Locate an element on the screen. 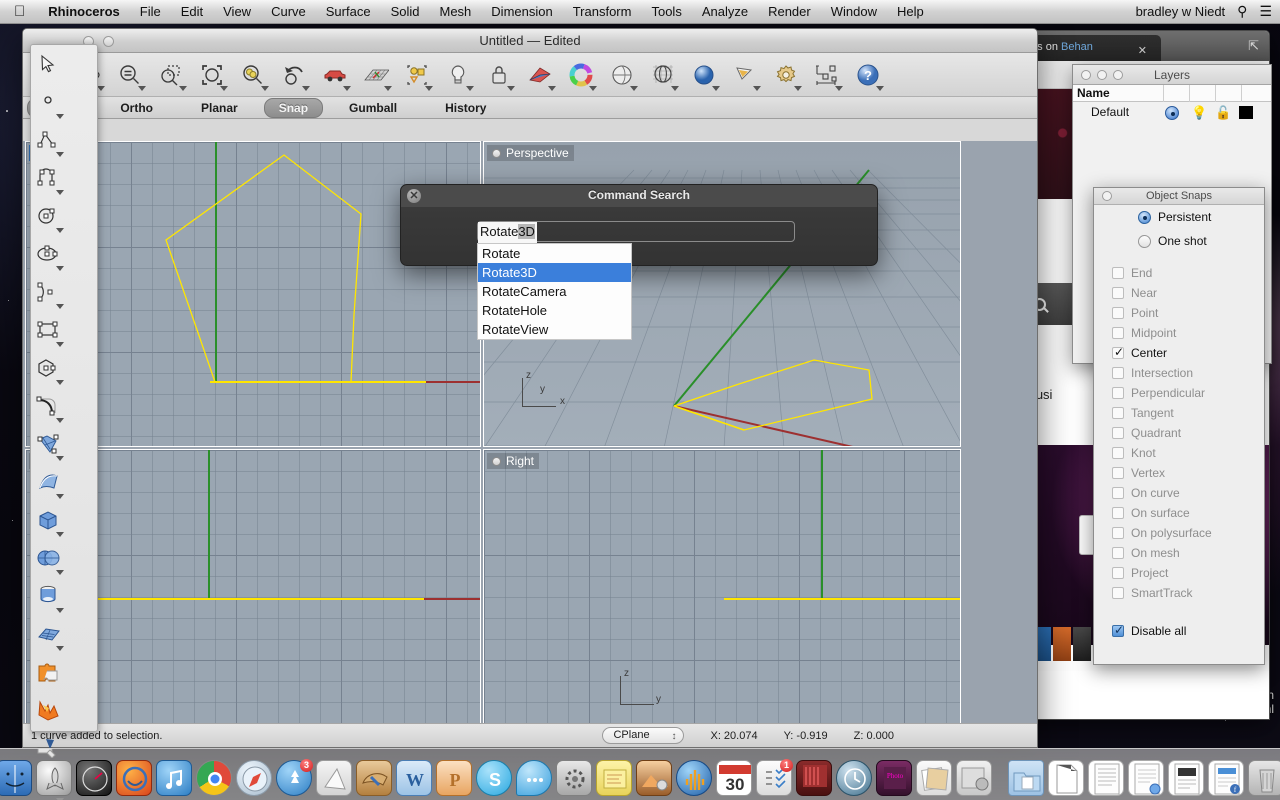 The image size is (1280, 800). viewport-label-perspective: Perspective is located at coordinates (530, 153).